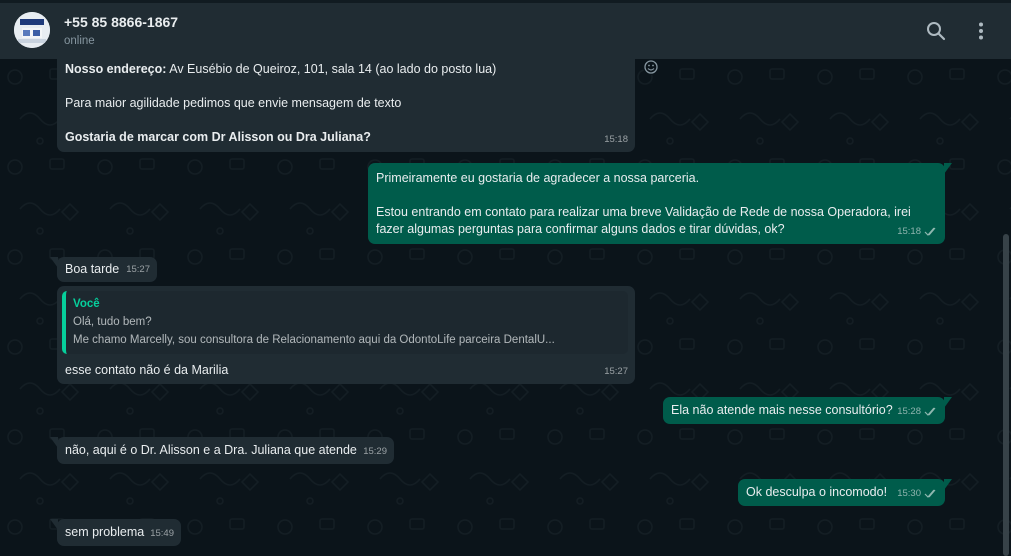 The height and width of the screenshot is (556, 1011). I want to click on message-time: 15:49, so click(162, 533).